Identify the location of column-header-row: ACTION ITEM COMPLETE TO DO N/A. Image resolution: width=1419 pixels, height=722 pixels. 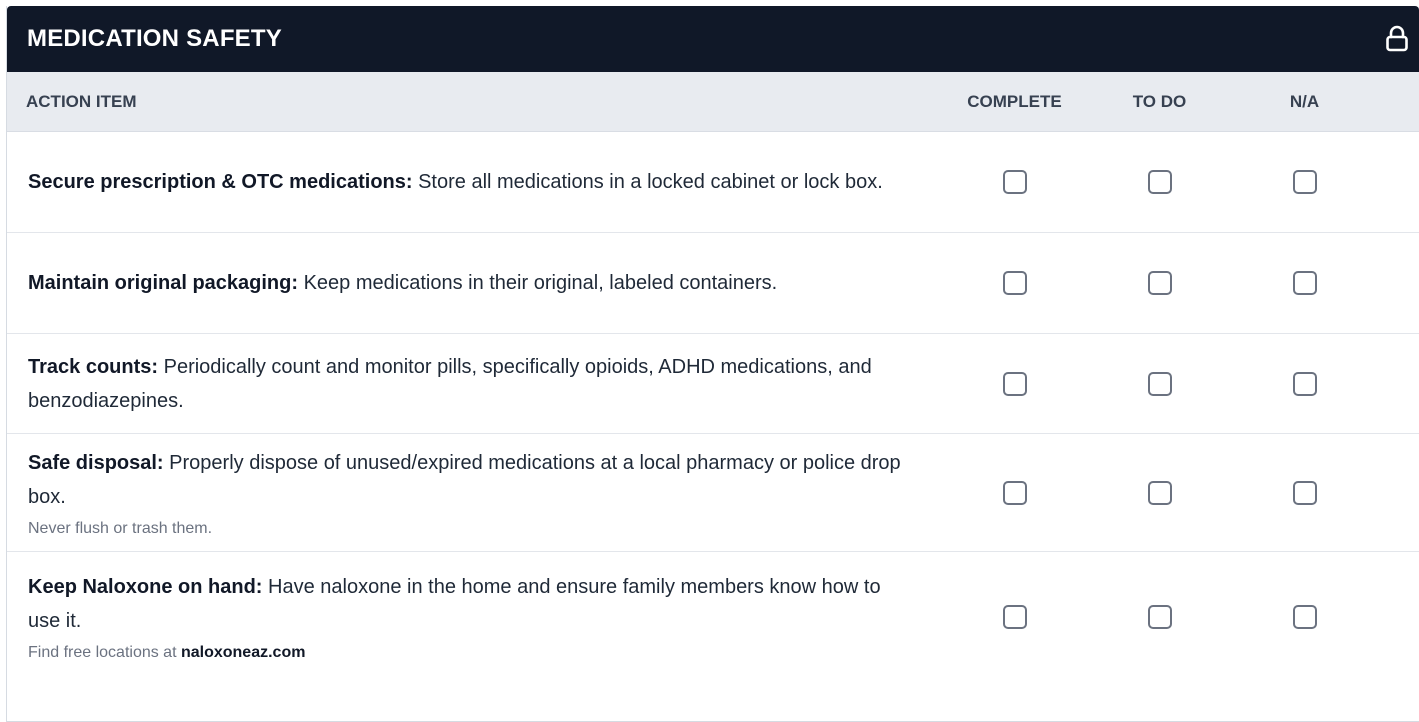
(713, 102).